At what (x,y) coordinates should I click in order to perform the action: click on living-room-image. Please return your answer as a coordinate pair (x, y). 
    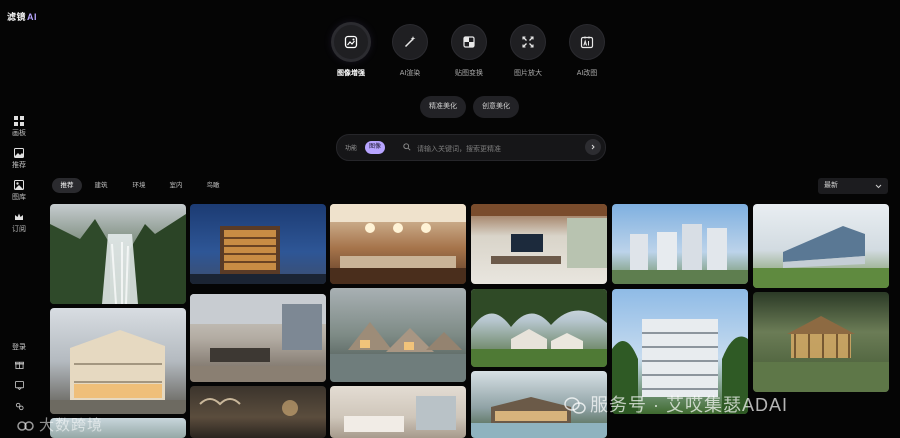
    Looking at the image, I should click on (258, 338).